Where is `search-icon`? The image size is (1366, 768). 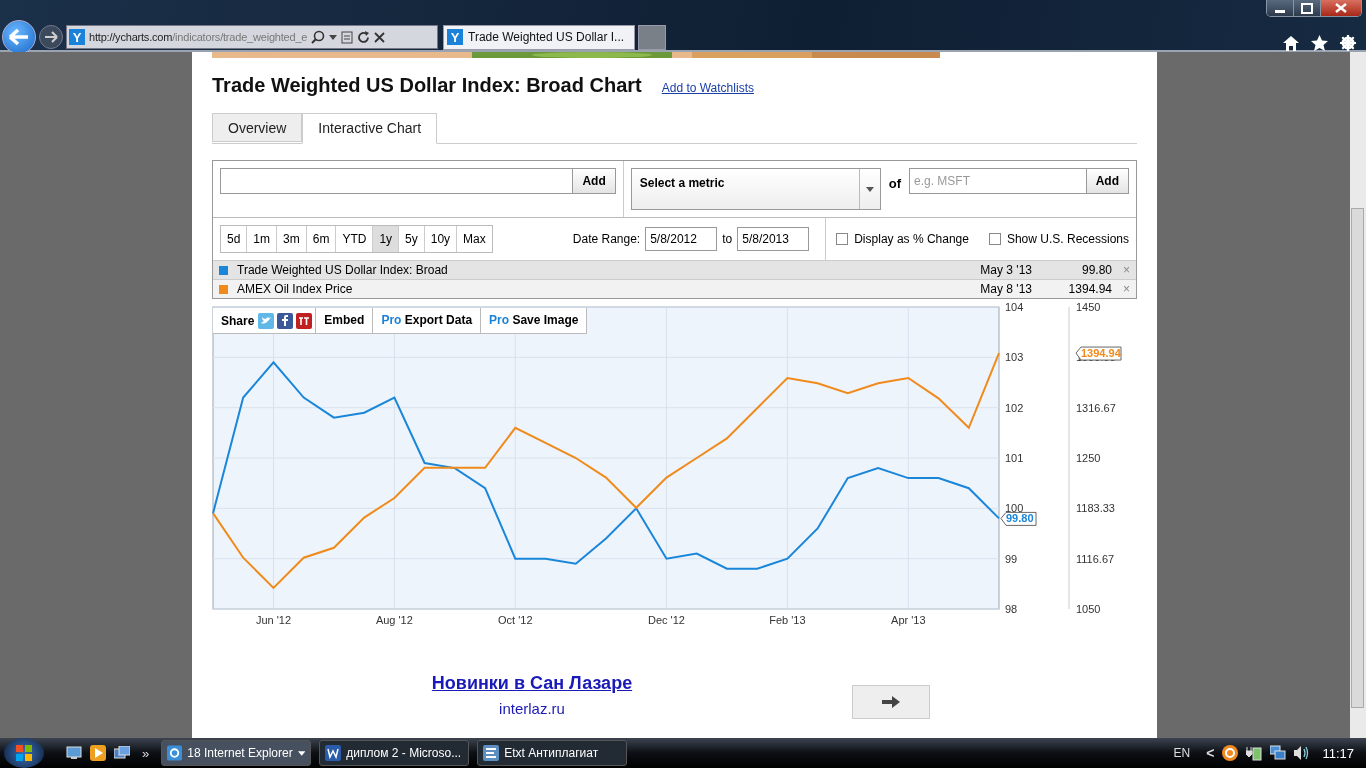
search-icon is located at coordinates (318, 37).